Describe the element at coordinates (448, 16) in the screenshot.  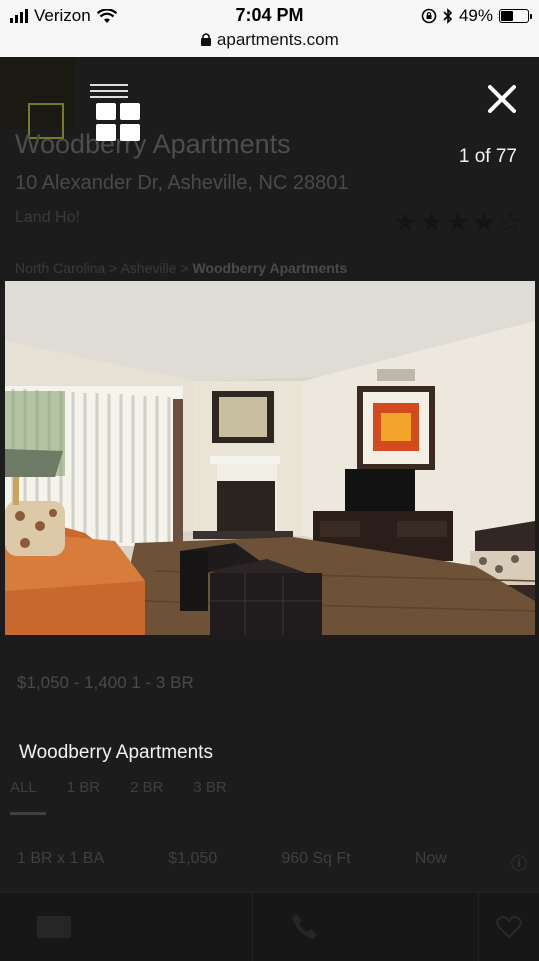
I see `bluetooth-icon` at that location.